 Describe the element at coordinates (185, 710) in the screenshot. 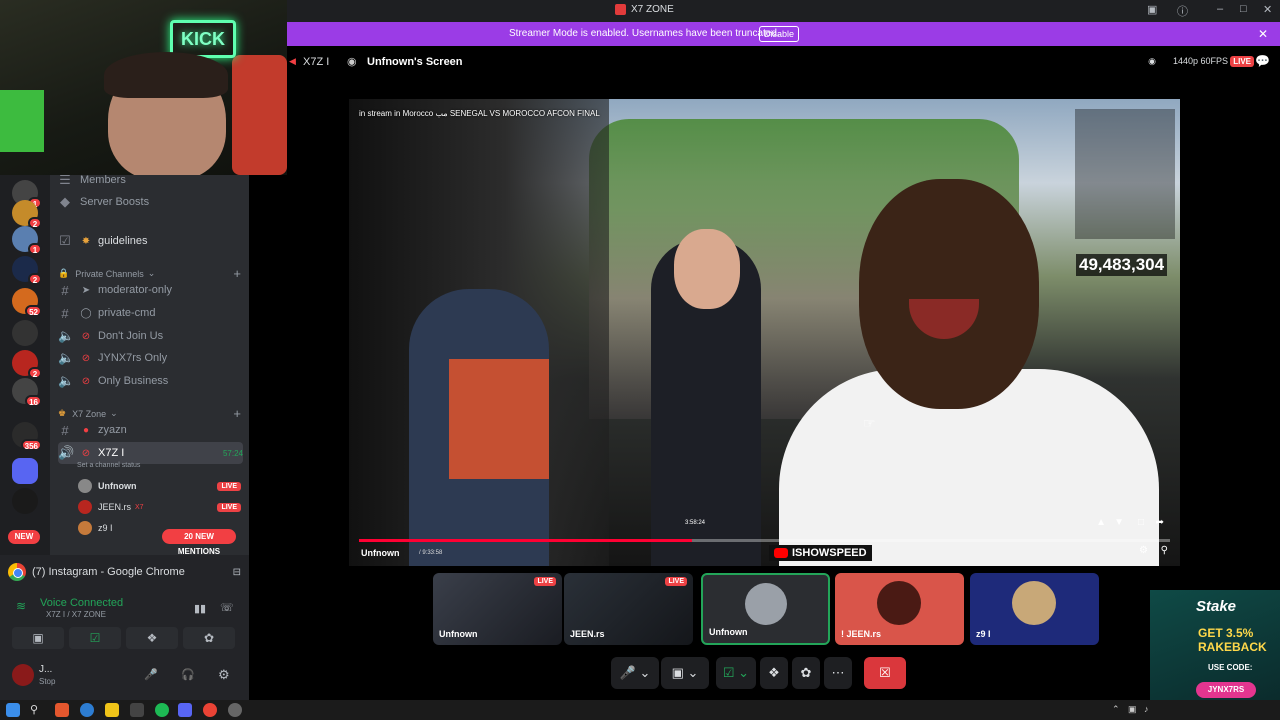

I see `discord-icon` at that location.